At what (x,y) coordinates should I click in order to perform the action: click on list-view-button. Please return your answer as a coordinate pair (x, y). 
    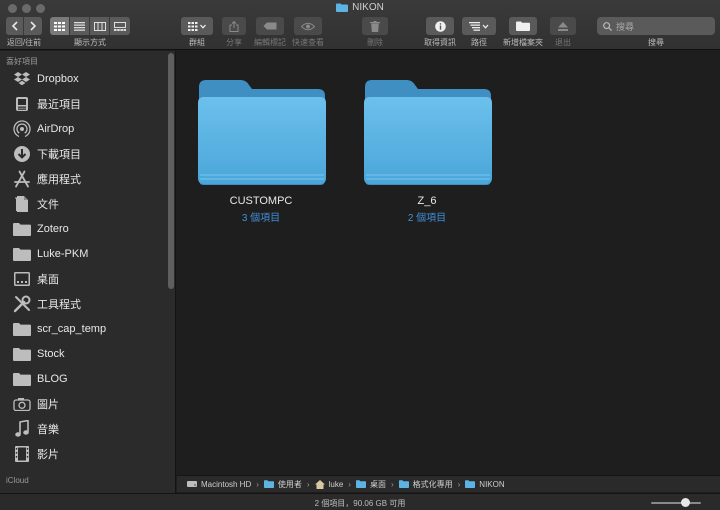
    Looking at the image, I should click on (80, 26).